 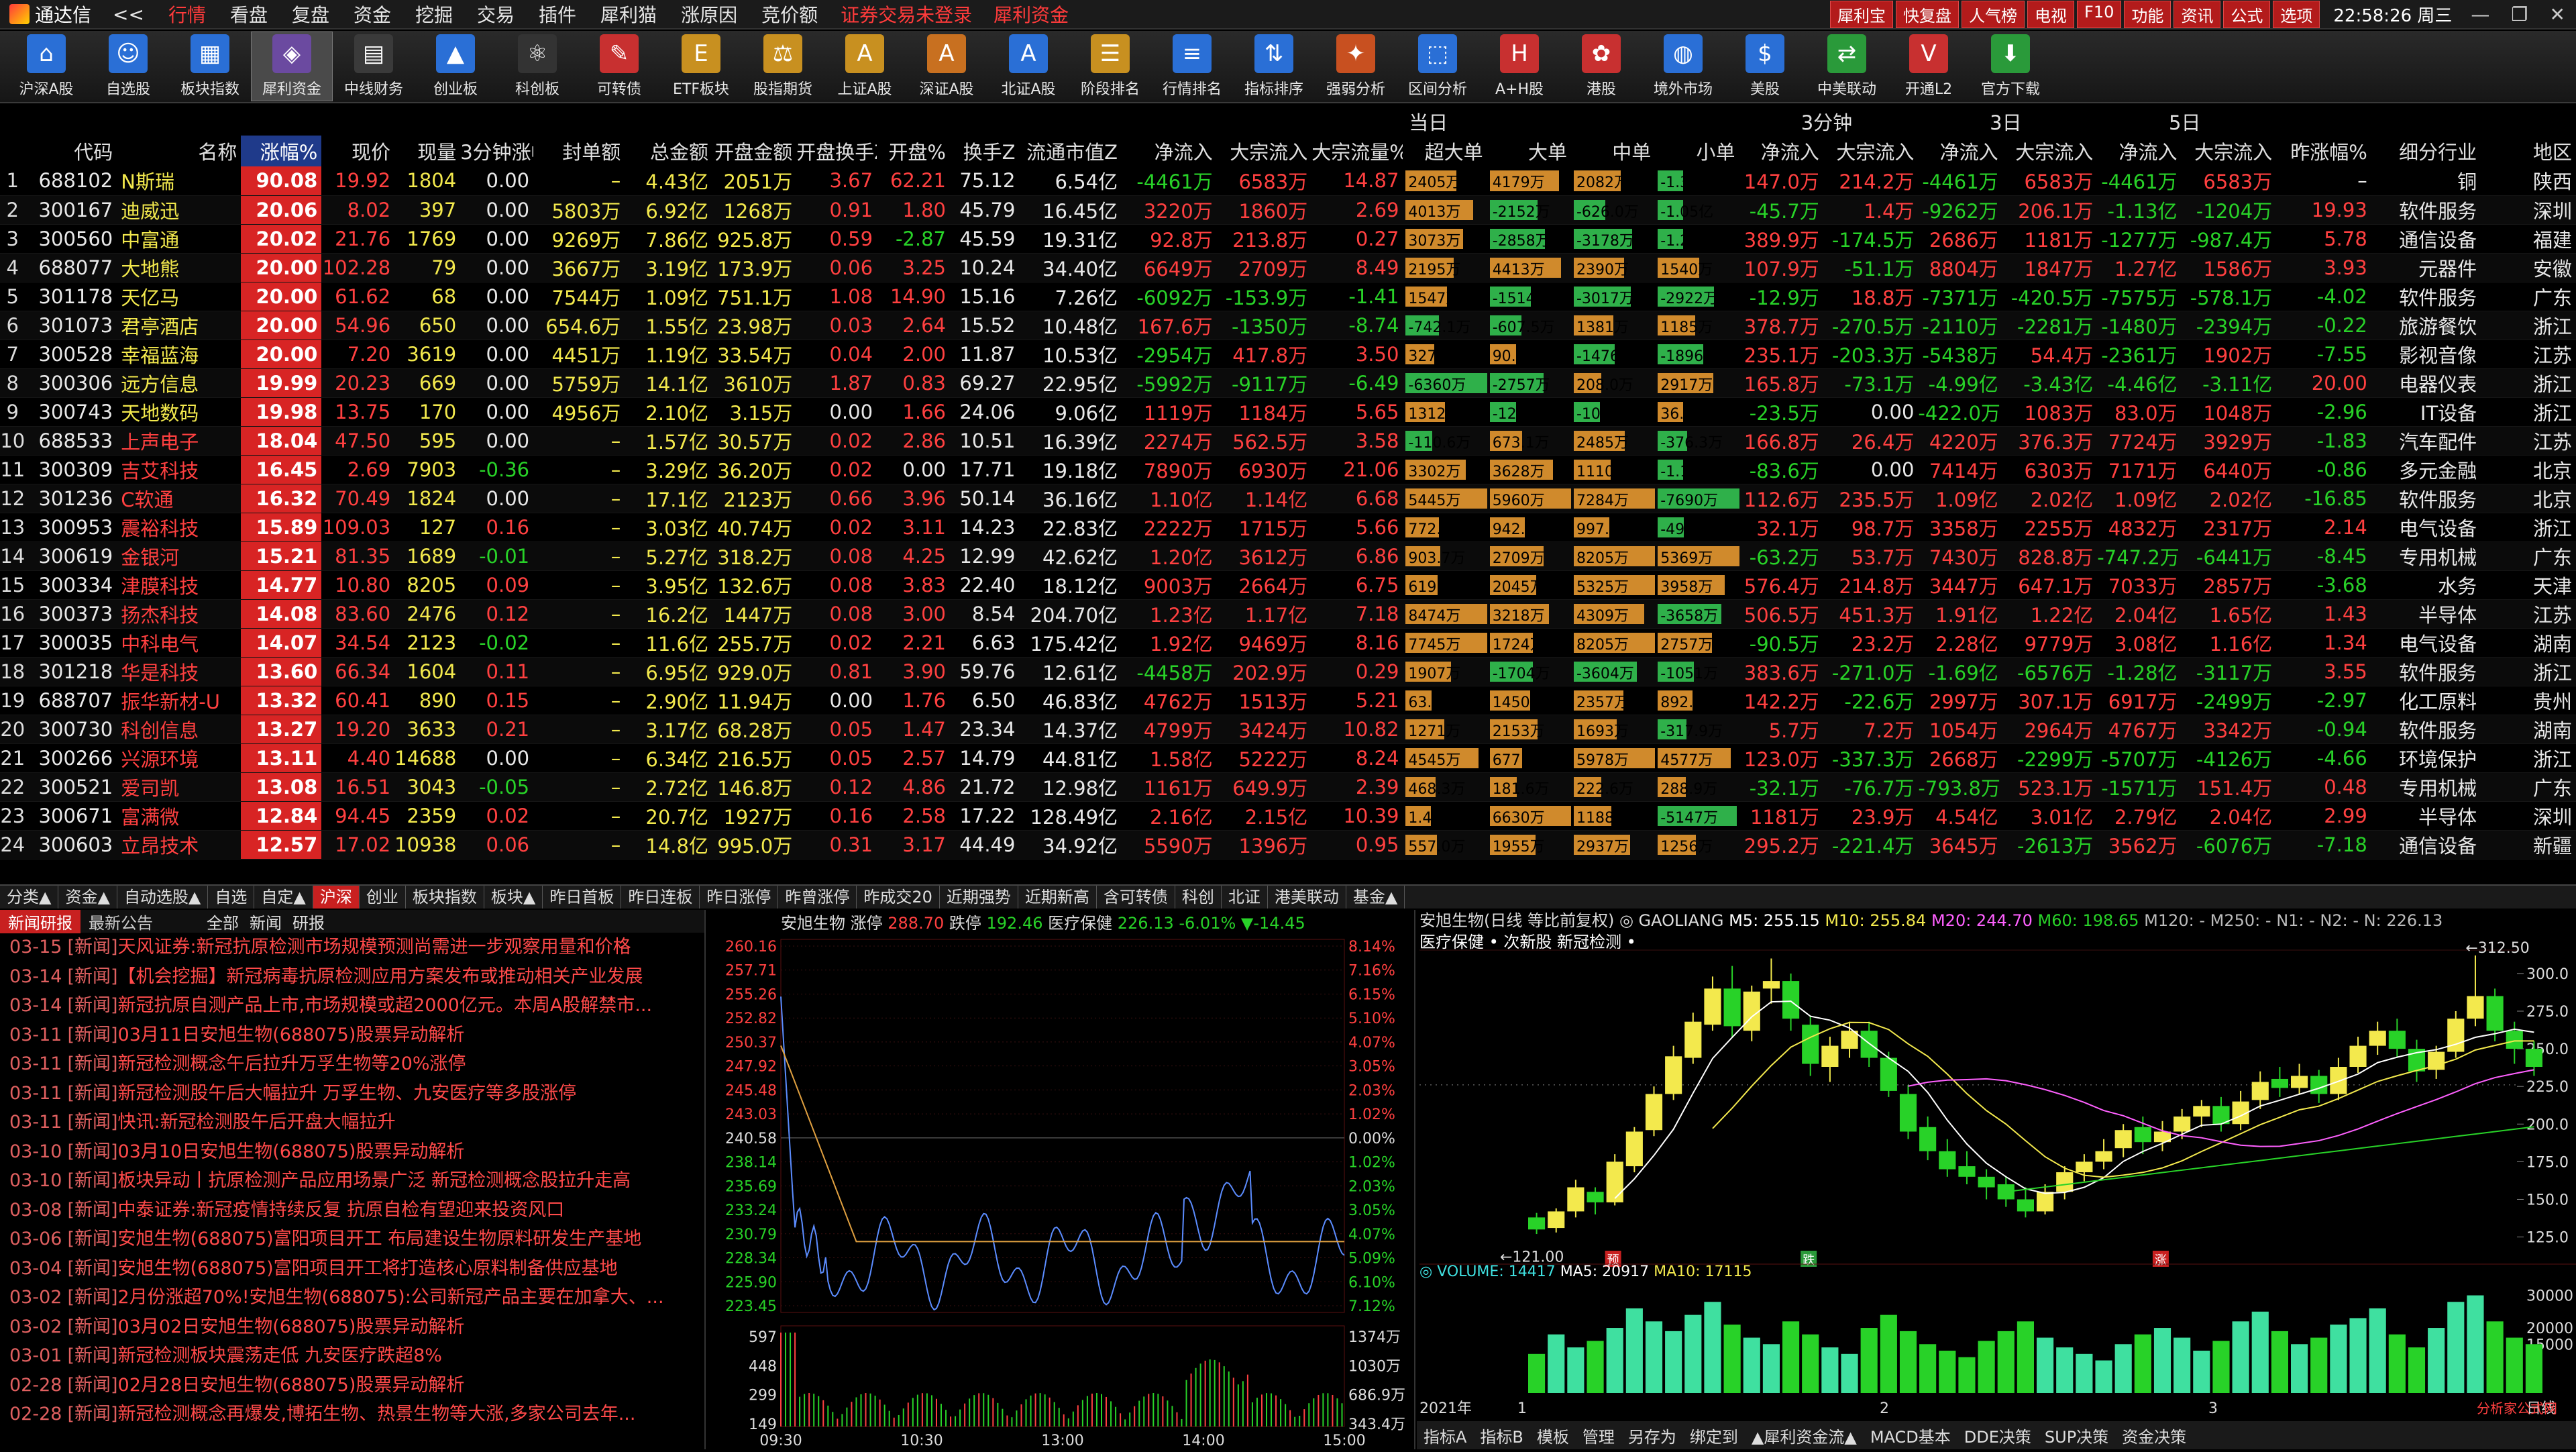 What do you see at coordinates (1997, 1436) in the screenshot?
I see `indicator-tab-8: DDE决策` at bounding box center [1997, 1436].